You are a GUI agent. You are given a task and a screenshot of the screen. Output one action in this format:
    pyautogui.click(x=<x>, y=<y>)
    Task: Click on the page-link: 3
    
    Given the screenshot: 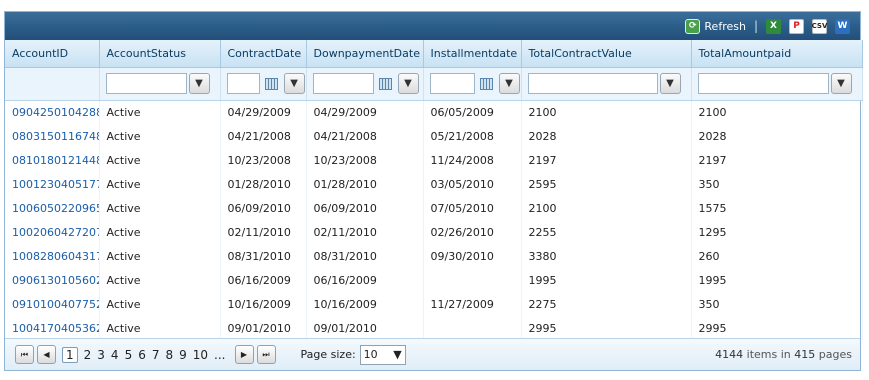 What is the action you would take?
    pyautogui.click(x=101, y=355)
    